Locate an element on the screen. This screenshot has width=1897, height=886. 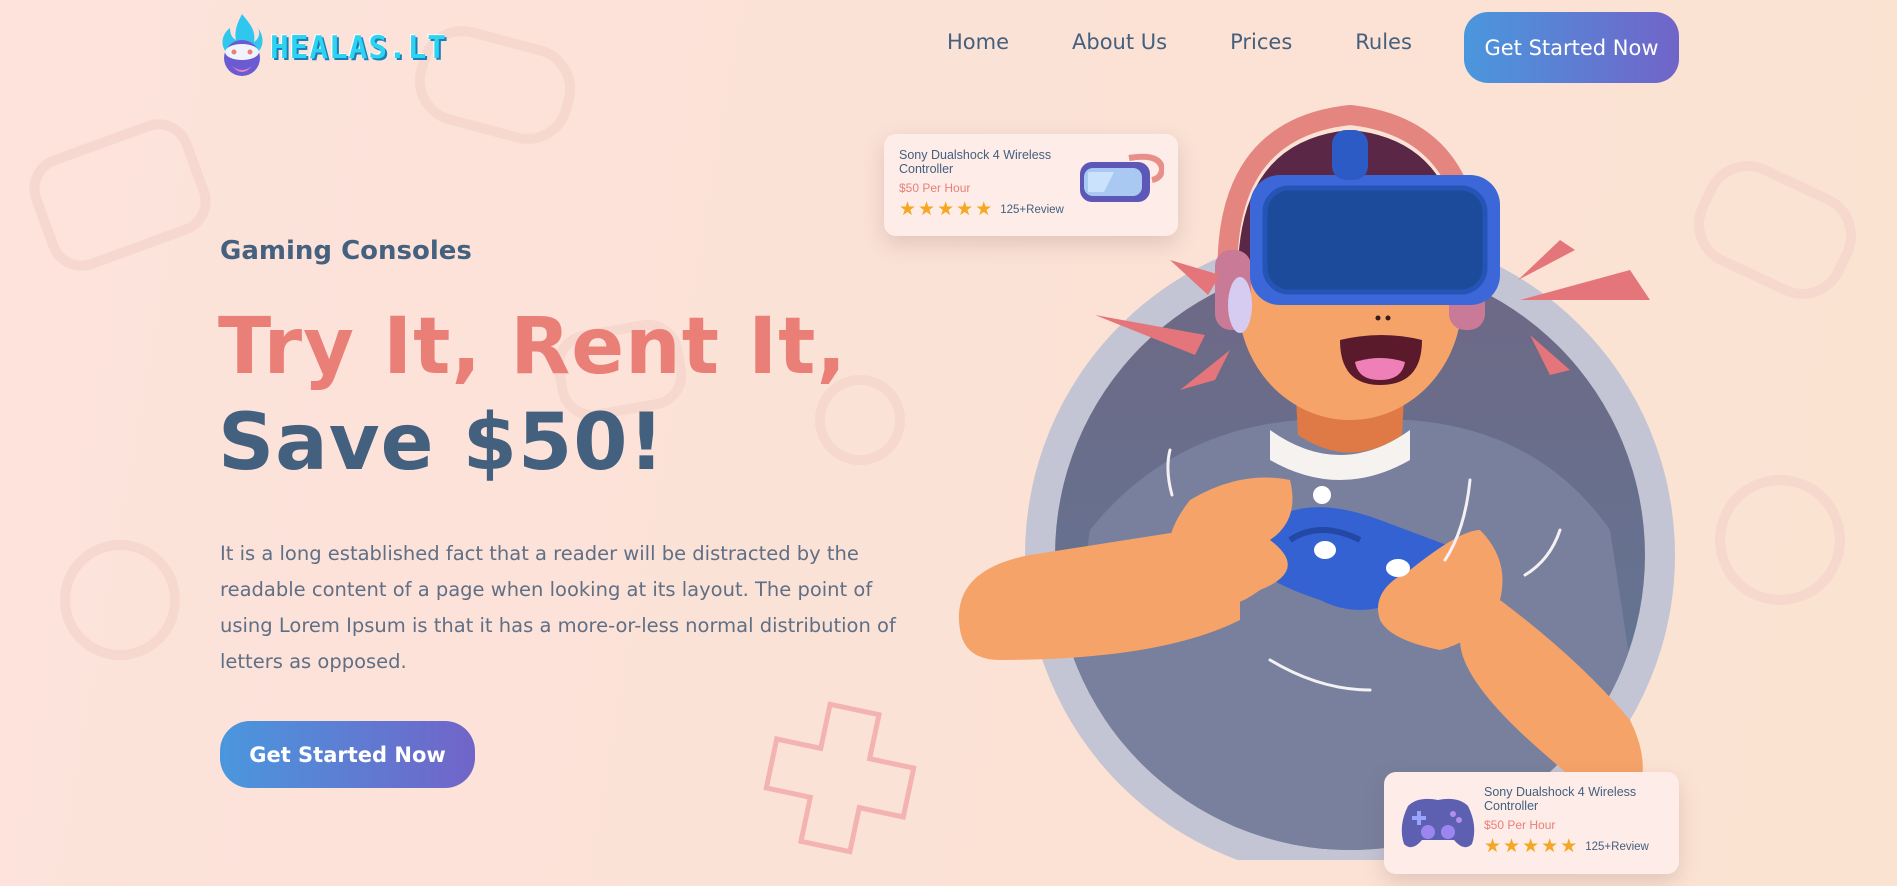
hero-headline-line1: Try It, Rent It, is located at coordinates (533, 347).